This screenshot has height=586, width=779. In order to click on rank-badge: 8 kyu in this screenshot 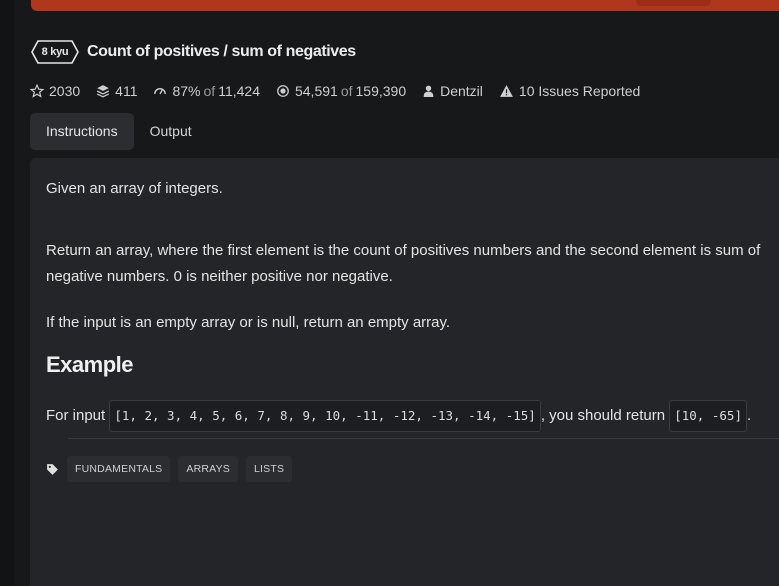, I will do `click(55, 52)`.